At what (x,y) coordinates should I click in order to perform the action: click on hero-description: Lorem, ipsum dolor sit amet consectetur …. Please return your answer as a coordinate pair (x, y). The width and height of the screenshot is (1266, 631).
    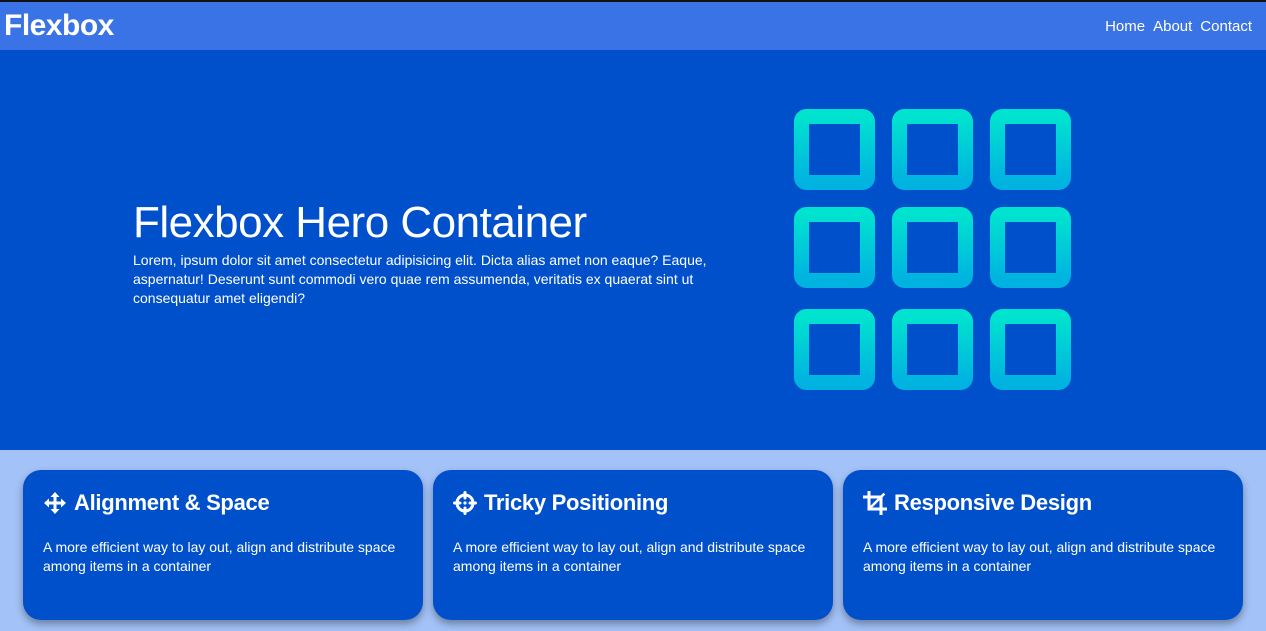
    Looking at the image, I should click on (420, 279).